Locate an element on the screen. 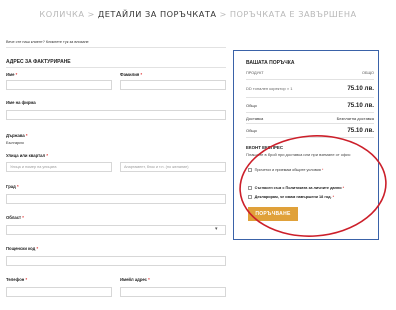 The height and width of the screenshot is (310, 396). annotation-ellipse is located at coordinates (313, 186).